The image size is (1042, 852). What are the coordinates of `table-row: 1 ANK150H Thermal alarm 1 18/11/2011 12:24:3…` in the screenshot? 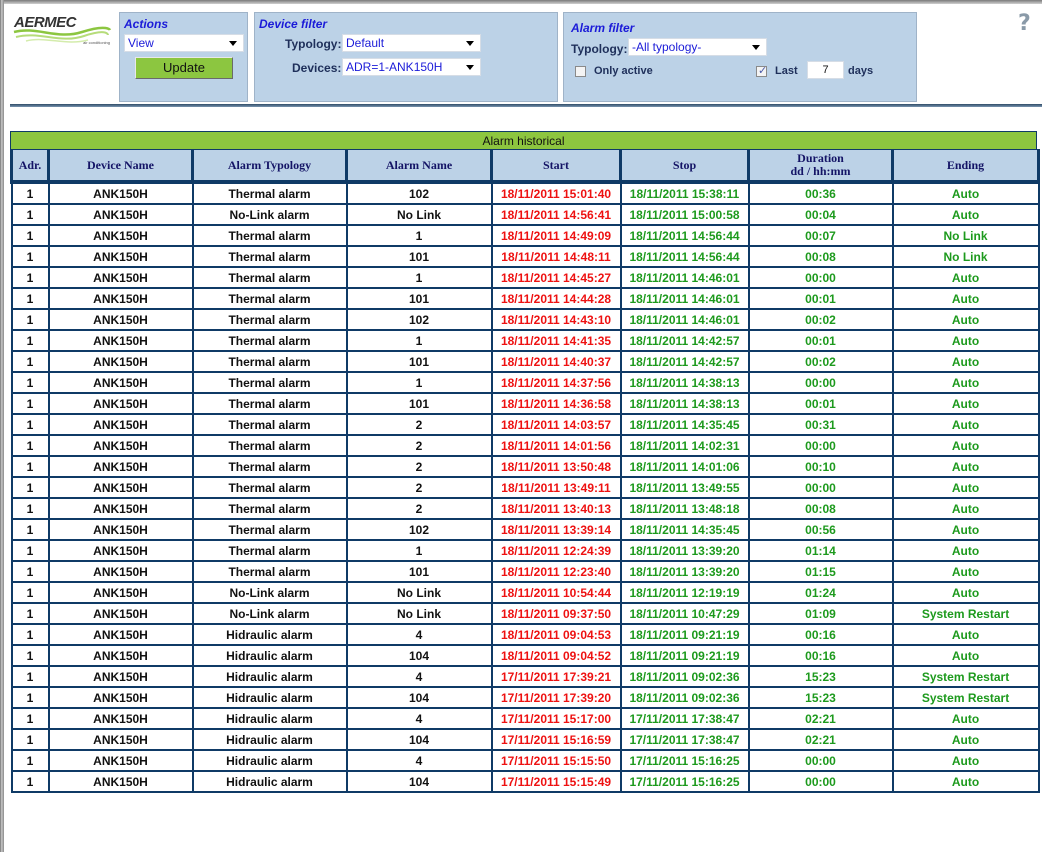 It's located at (525, 550).